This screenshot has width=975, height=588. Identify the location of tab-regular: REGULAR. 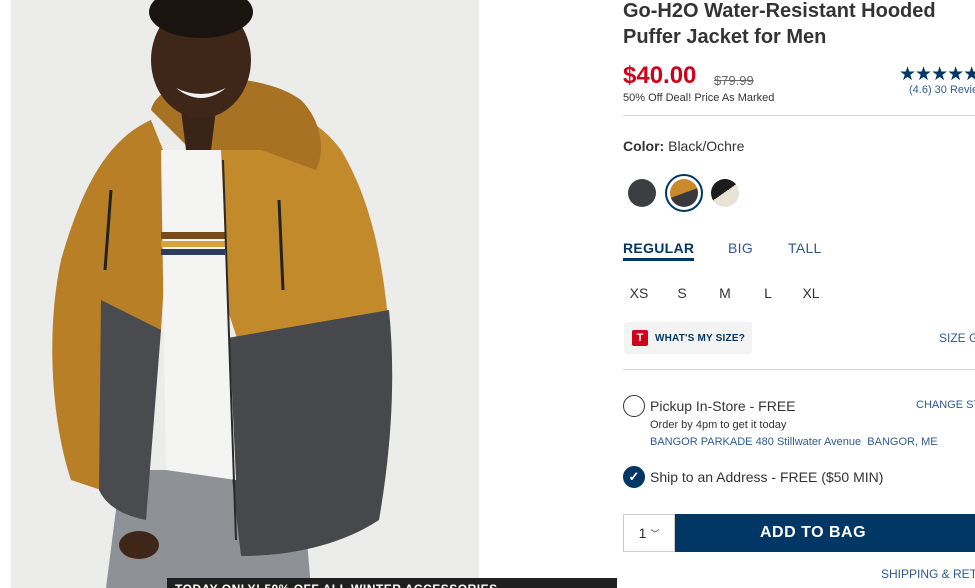
(659, 250).